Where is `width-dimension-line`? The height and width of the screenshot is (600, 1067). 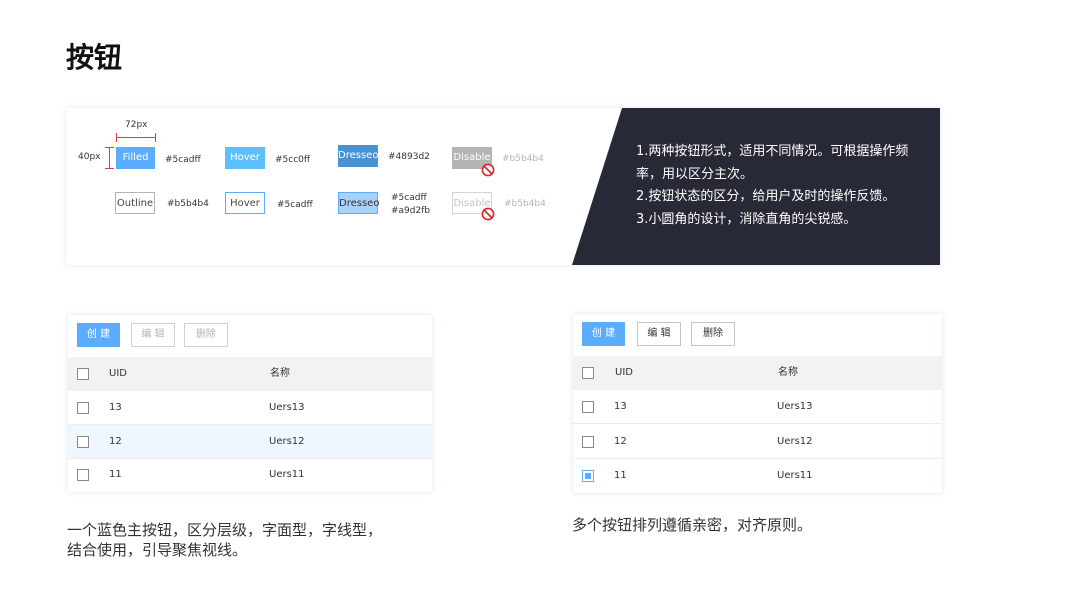
width-dimension-line is located at coordinates (135, 137).